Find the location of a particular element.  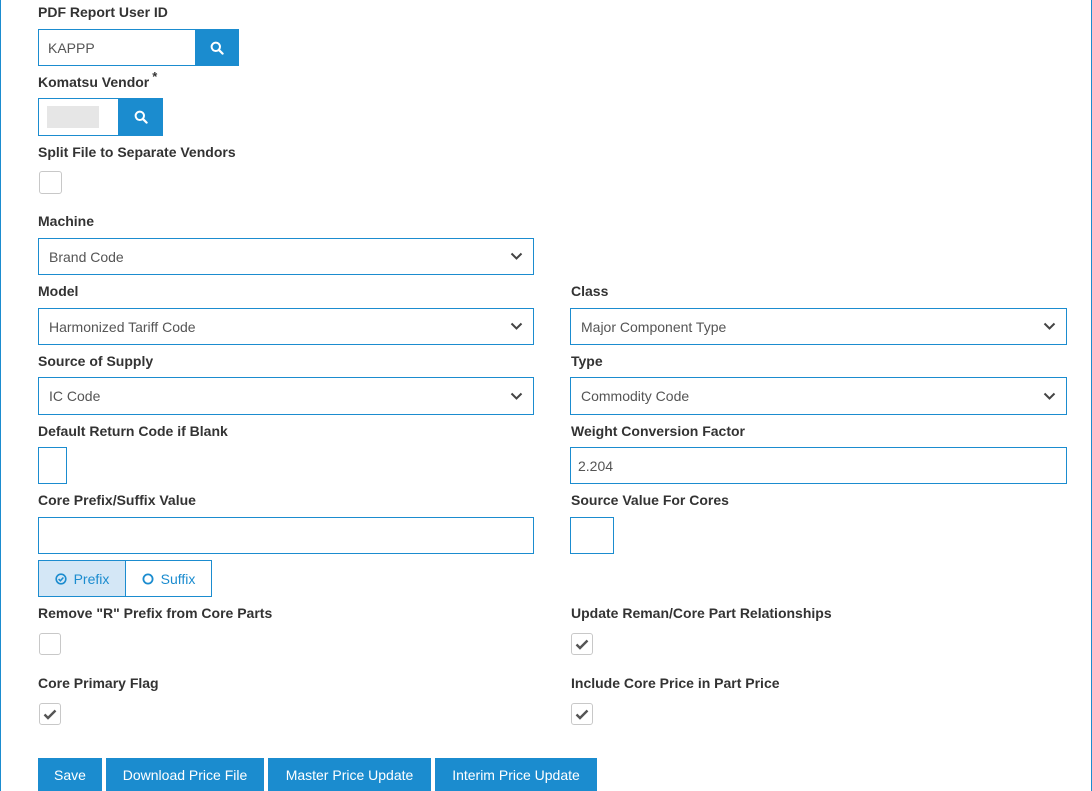

source-of-supply-label: Source of Supply is located at coordinates (96, 361).